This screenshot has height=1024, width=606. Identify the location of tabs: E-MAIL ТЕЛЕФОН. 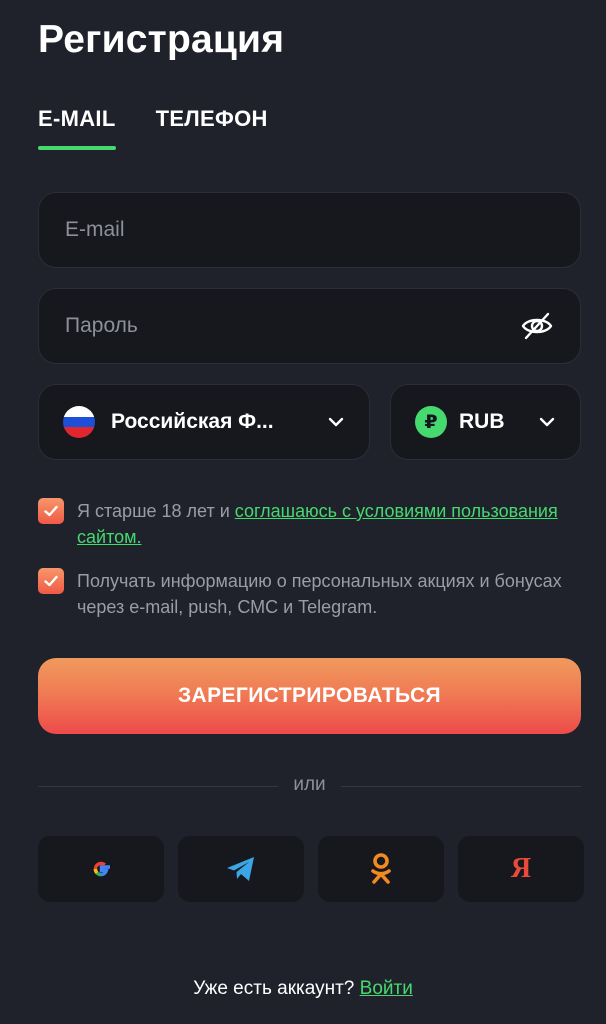
(153, 128).